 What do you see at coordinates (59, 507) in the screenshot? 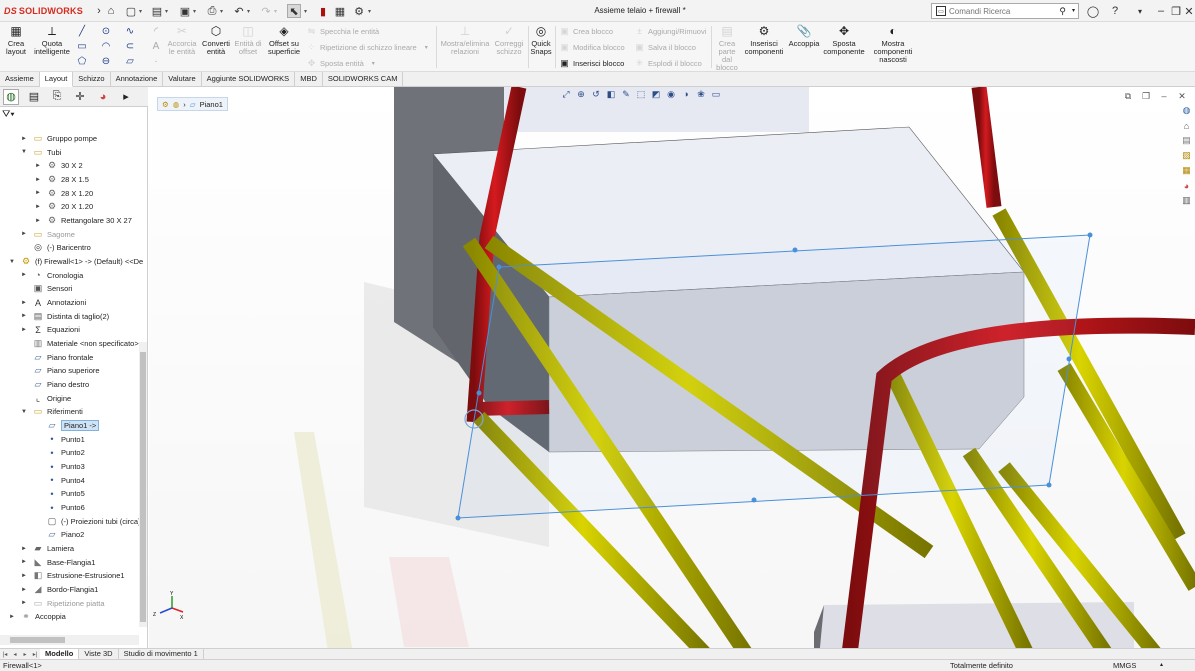
I see `tree-node-punto6: • Punto6` at bounding box center [59, 507].